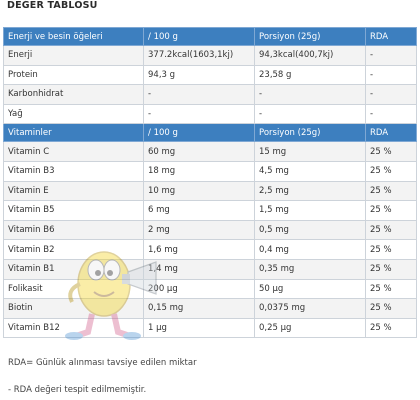 The height and width of the screenshot is (400, 420). Describe the element at coordinates (199, 249) in the screenshot. I see `cell-per-100g: 1,6 mg` at that location.